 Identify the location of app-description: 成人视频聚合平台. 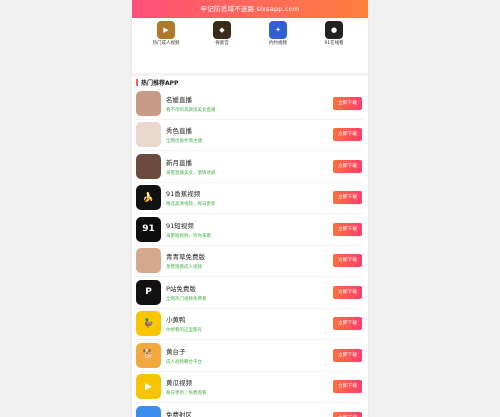
(184, 362).